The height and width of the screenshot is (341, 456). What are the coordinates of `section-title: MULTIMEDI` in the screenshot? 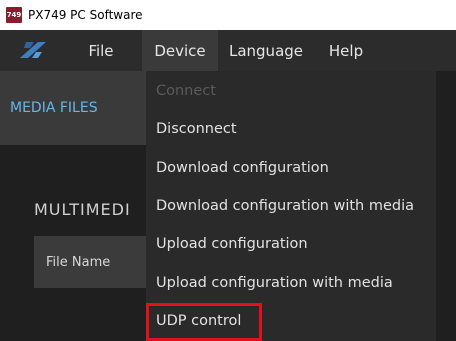 It's located at (82, 209).